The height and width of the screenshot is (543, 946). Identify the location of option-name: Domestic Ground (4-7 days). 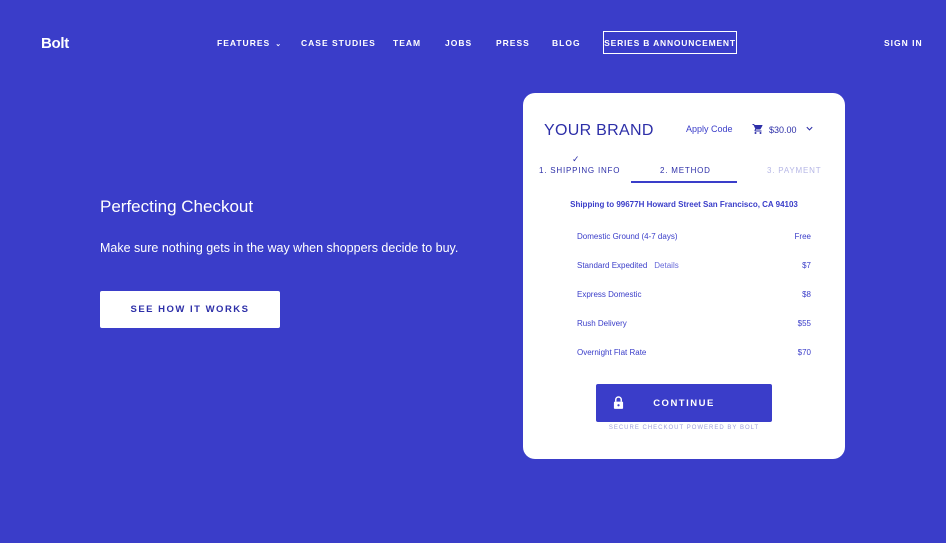
(627, 236).